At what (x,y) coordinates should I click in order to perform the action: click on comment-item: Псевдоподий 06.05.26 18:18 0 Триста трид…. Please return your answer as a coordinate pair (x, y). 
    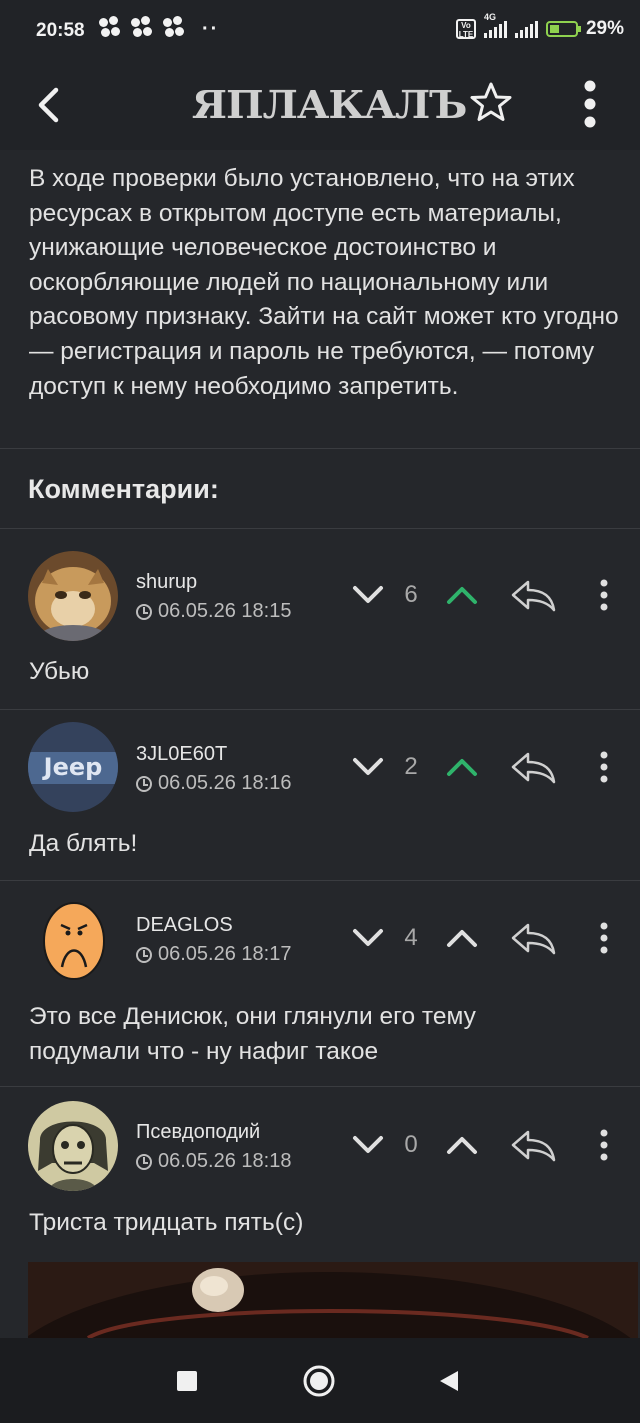
    Looking at the image, I should click on (320, 1174).